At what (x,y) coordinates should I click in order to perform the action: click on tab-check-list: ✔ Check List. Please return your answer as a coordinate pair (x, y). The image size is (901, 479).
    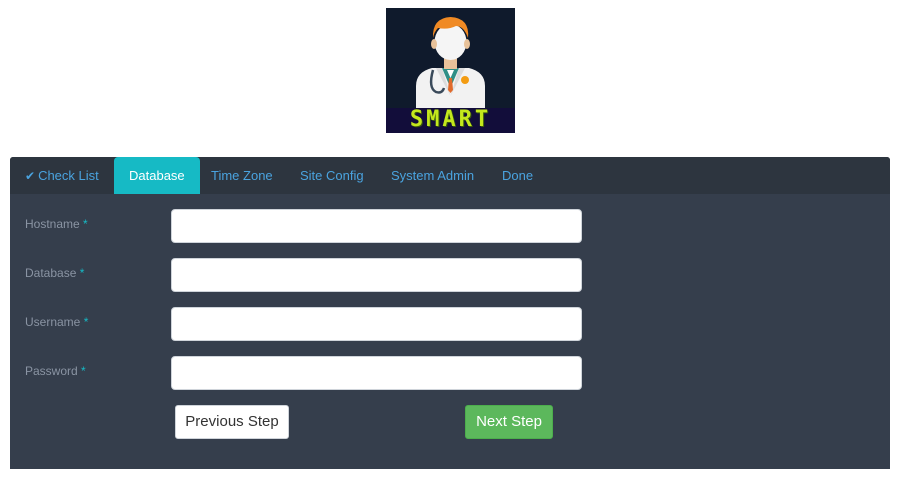
    Looking at the image, I should click on (62, 175).